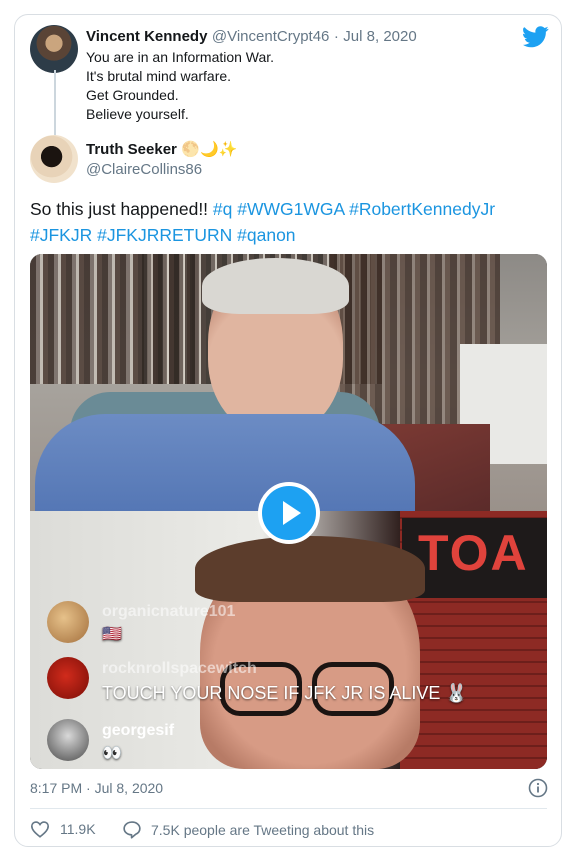 The image size is (578, 860). Describe the element at coordinates (144, 169) in the screenshot. I see `author-handle: @ClaireCollins86` at that location.